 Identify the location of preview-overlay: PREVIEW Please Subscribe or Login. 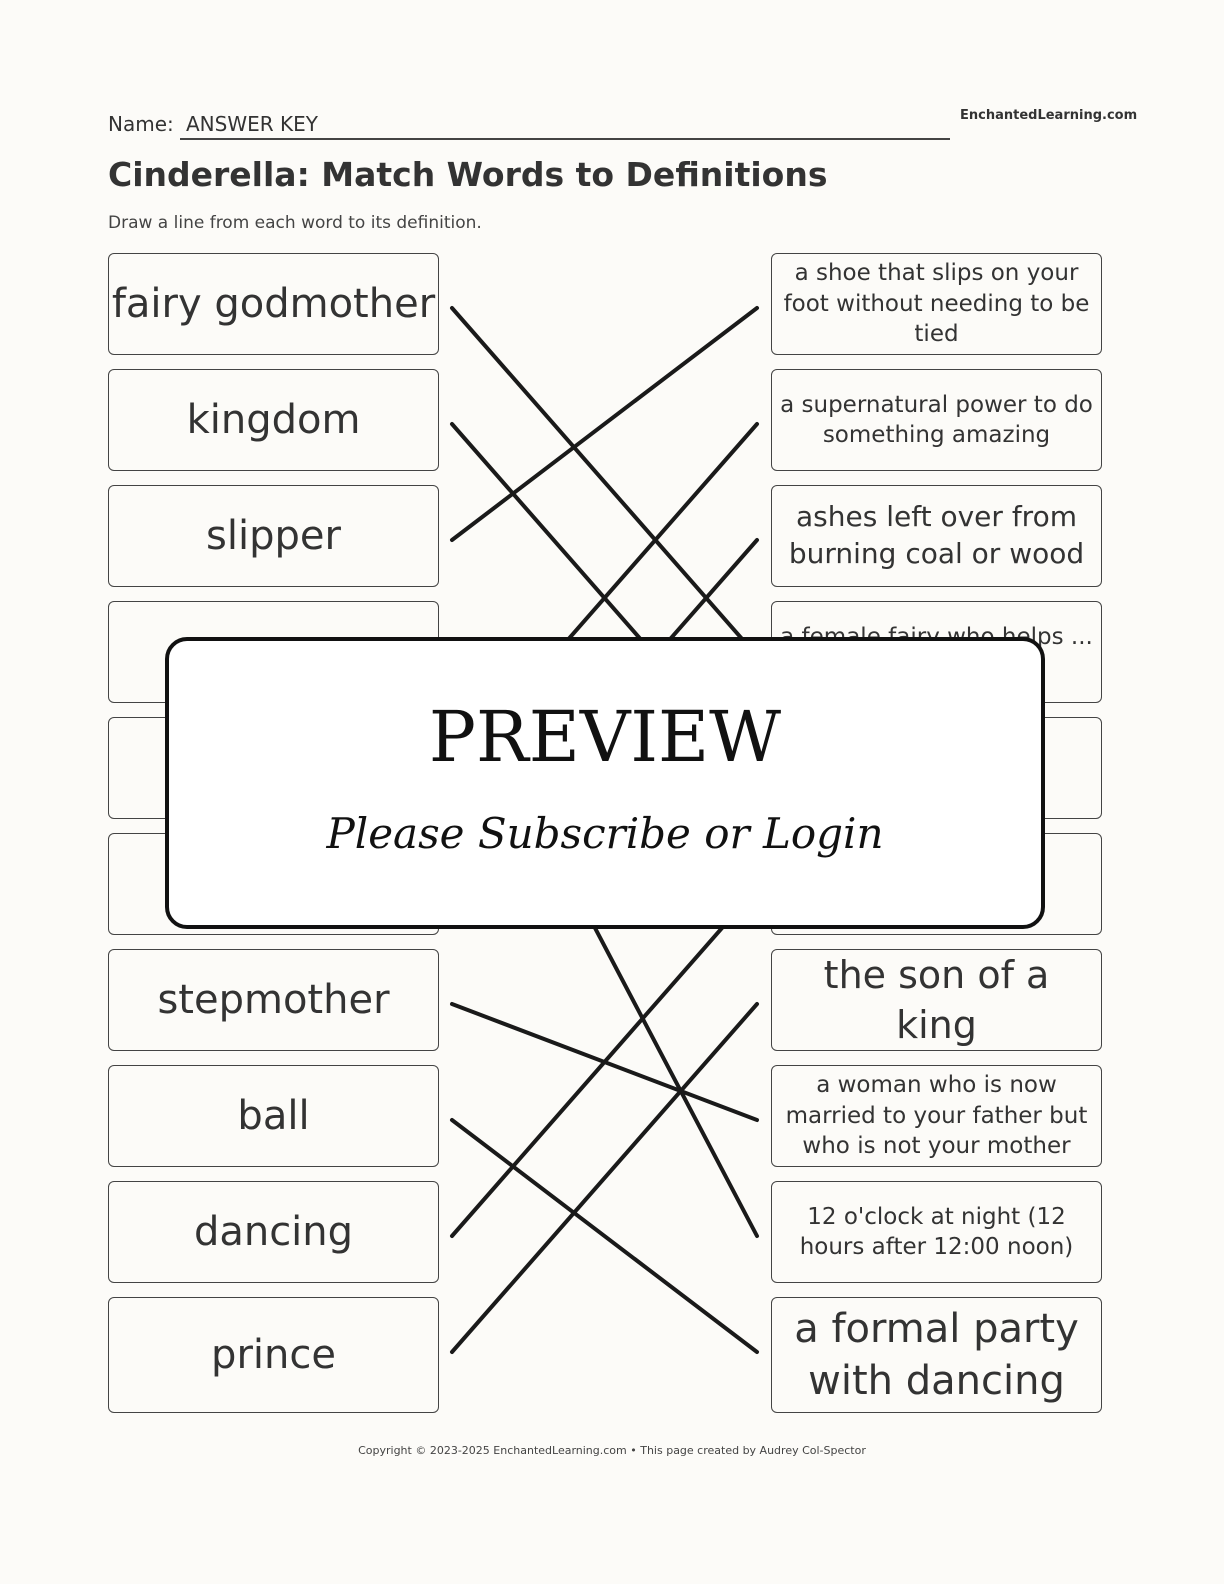
(605, 783).